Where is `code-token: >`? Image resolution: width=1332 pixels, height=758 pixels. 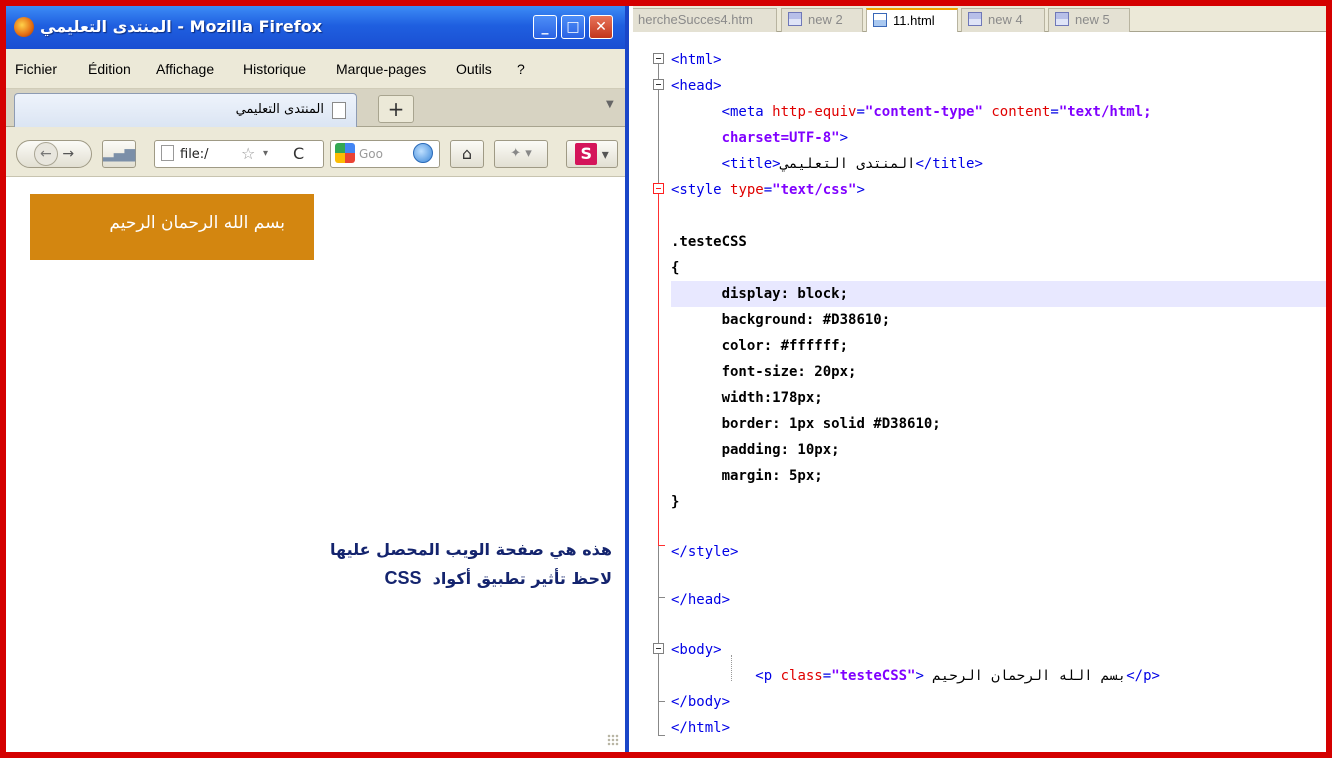
code-token: > is located at coordinates (919, 676).